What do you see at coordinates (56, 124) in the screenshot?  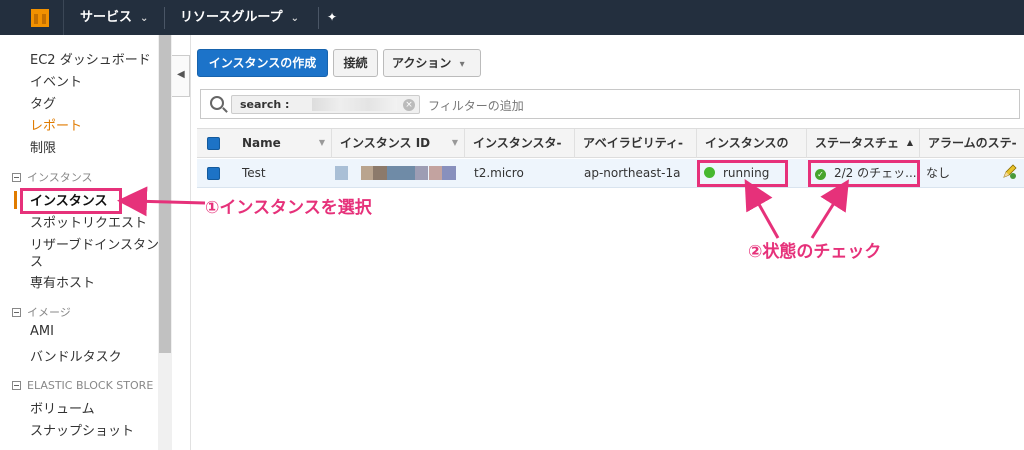 I see `sidebar-item-reports: レポート` at bounding box center [56, 124].